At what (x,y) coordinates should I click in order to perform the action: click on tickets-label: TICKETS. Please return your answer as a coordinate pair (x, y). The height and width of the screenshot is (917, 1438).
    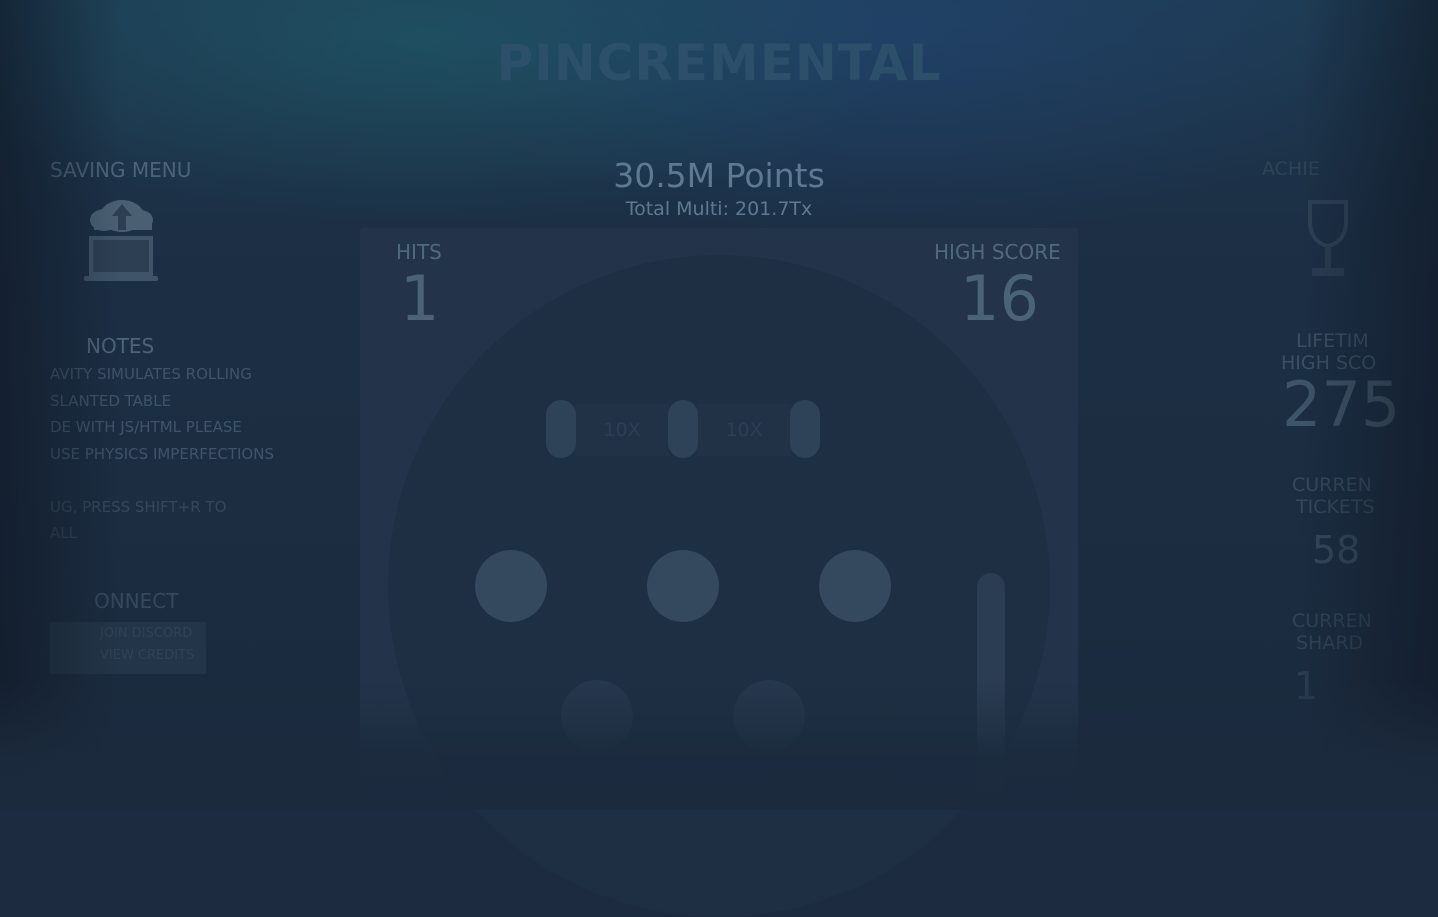
    Looking at the image, I should click on (1335, 507).